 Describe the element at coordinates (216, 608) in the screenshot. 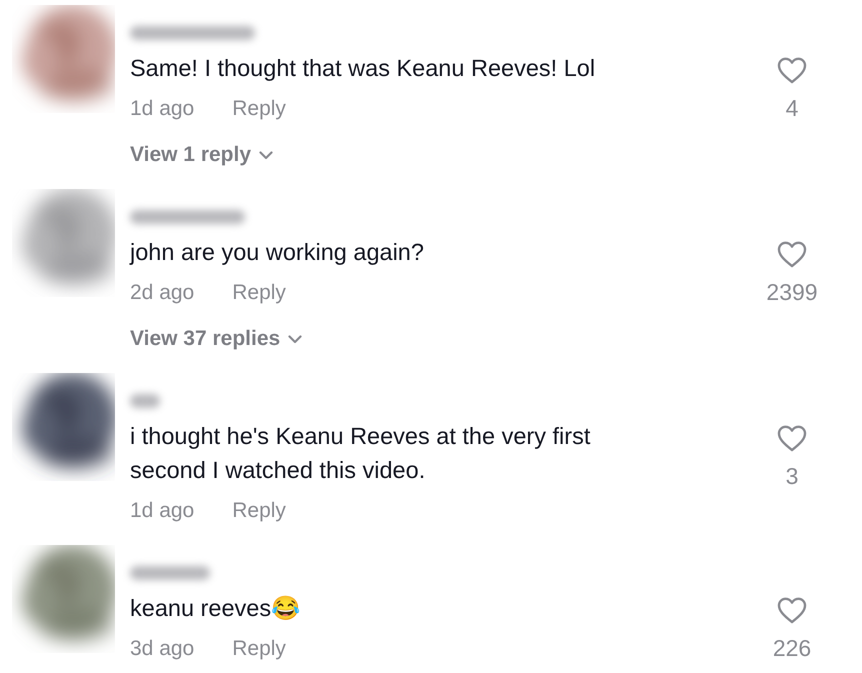

I see `comment-text: keanu reeves😂` at that location.